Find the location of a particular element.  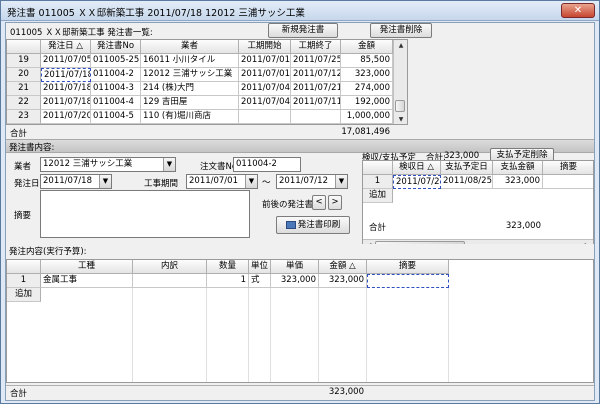

vendor-select: 12012 三浦サッシ工業 ▼ is located at coordinates (108, 164).